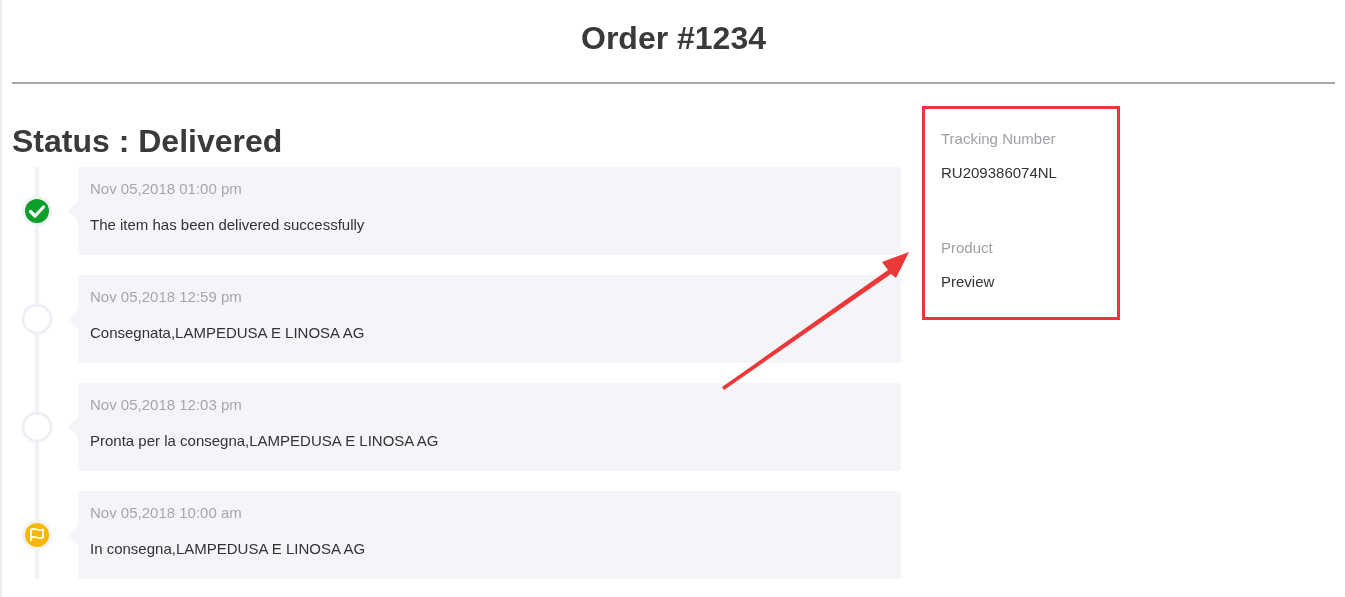 The width and height of the screenshot is (1345, 597). What do you see at coordinates (166, 405) in the screenshot?
I see `event-date: Nov 05,2018 12:03 pm` at bounding box center [166, 405].